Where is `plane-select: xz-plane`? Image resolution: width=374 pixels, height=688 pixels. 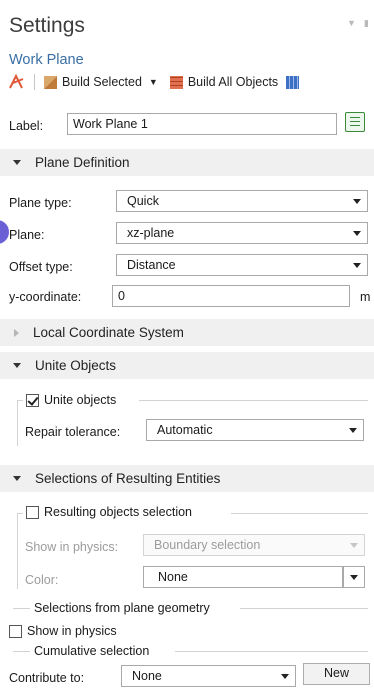 plane-select: xz-plane is located at coordinates (242, 233).